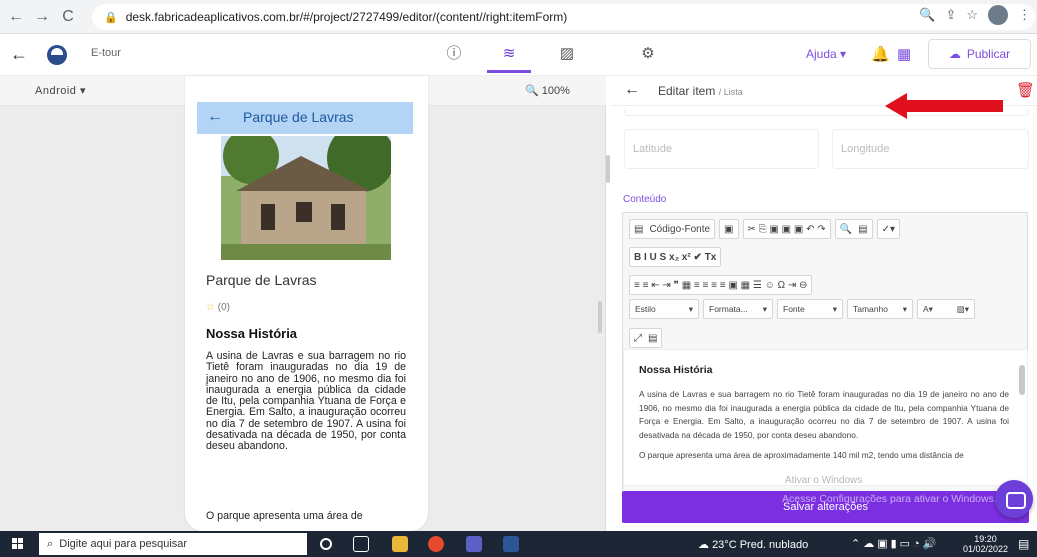 The height and width of the screenshot is (557, 1037). I want to click on publicar-button: ☁ Publicar, so click(979, 54).